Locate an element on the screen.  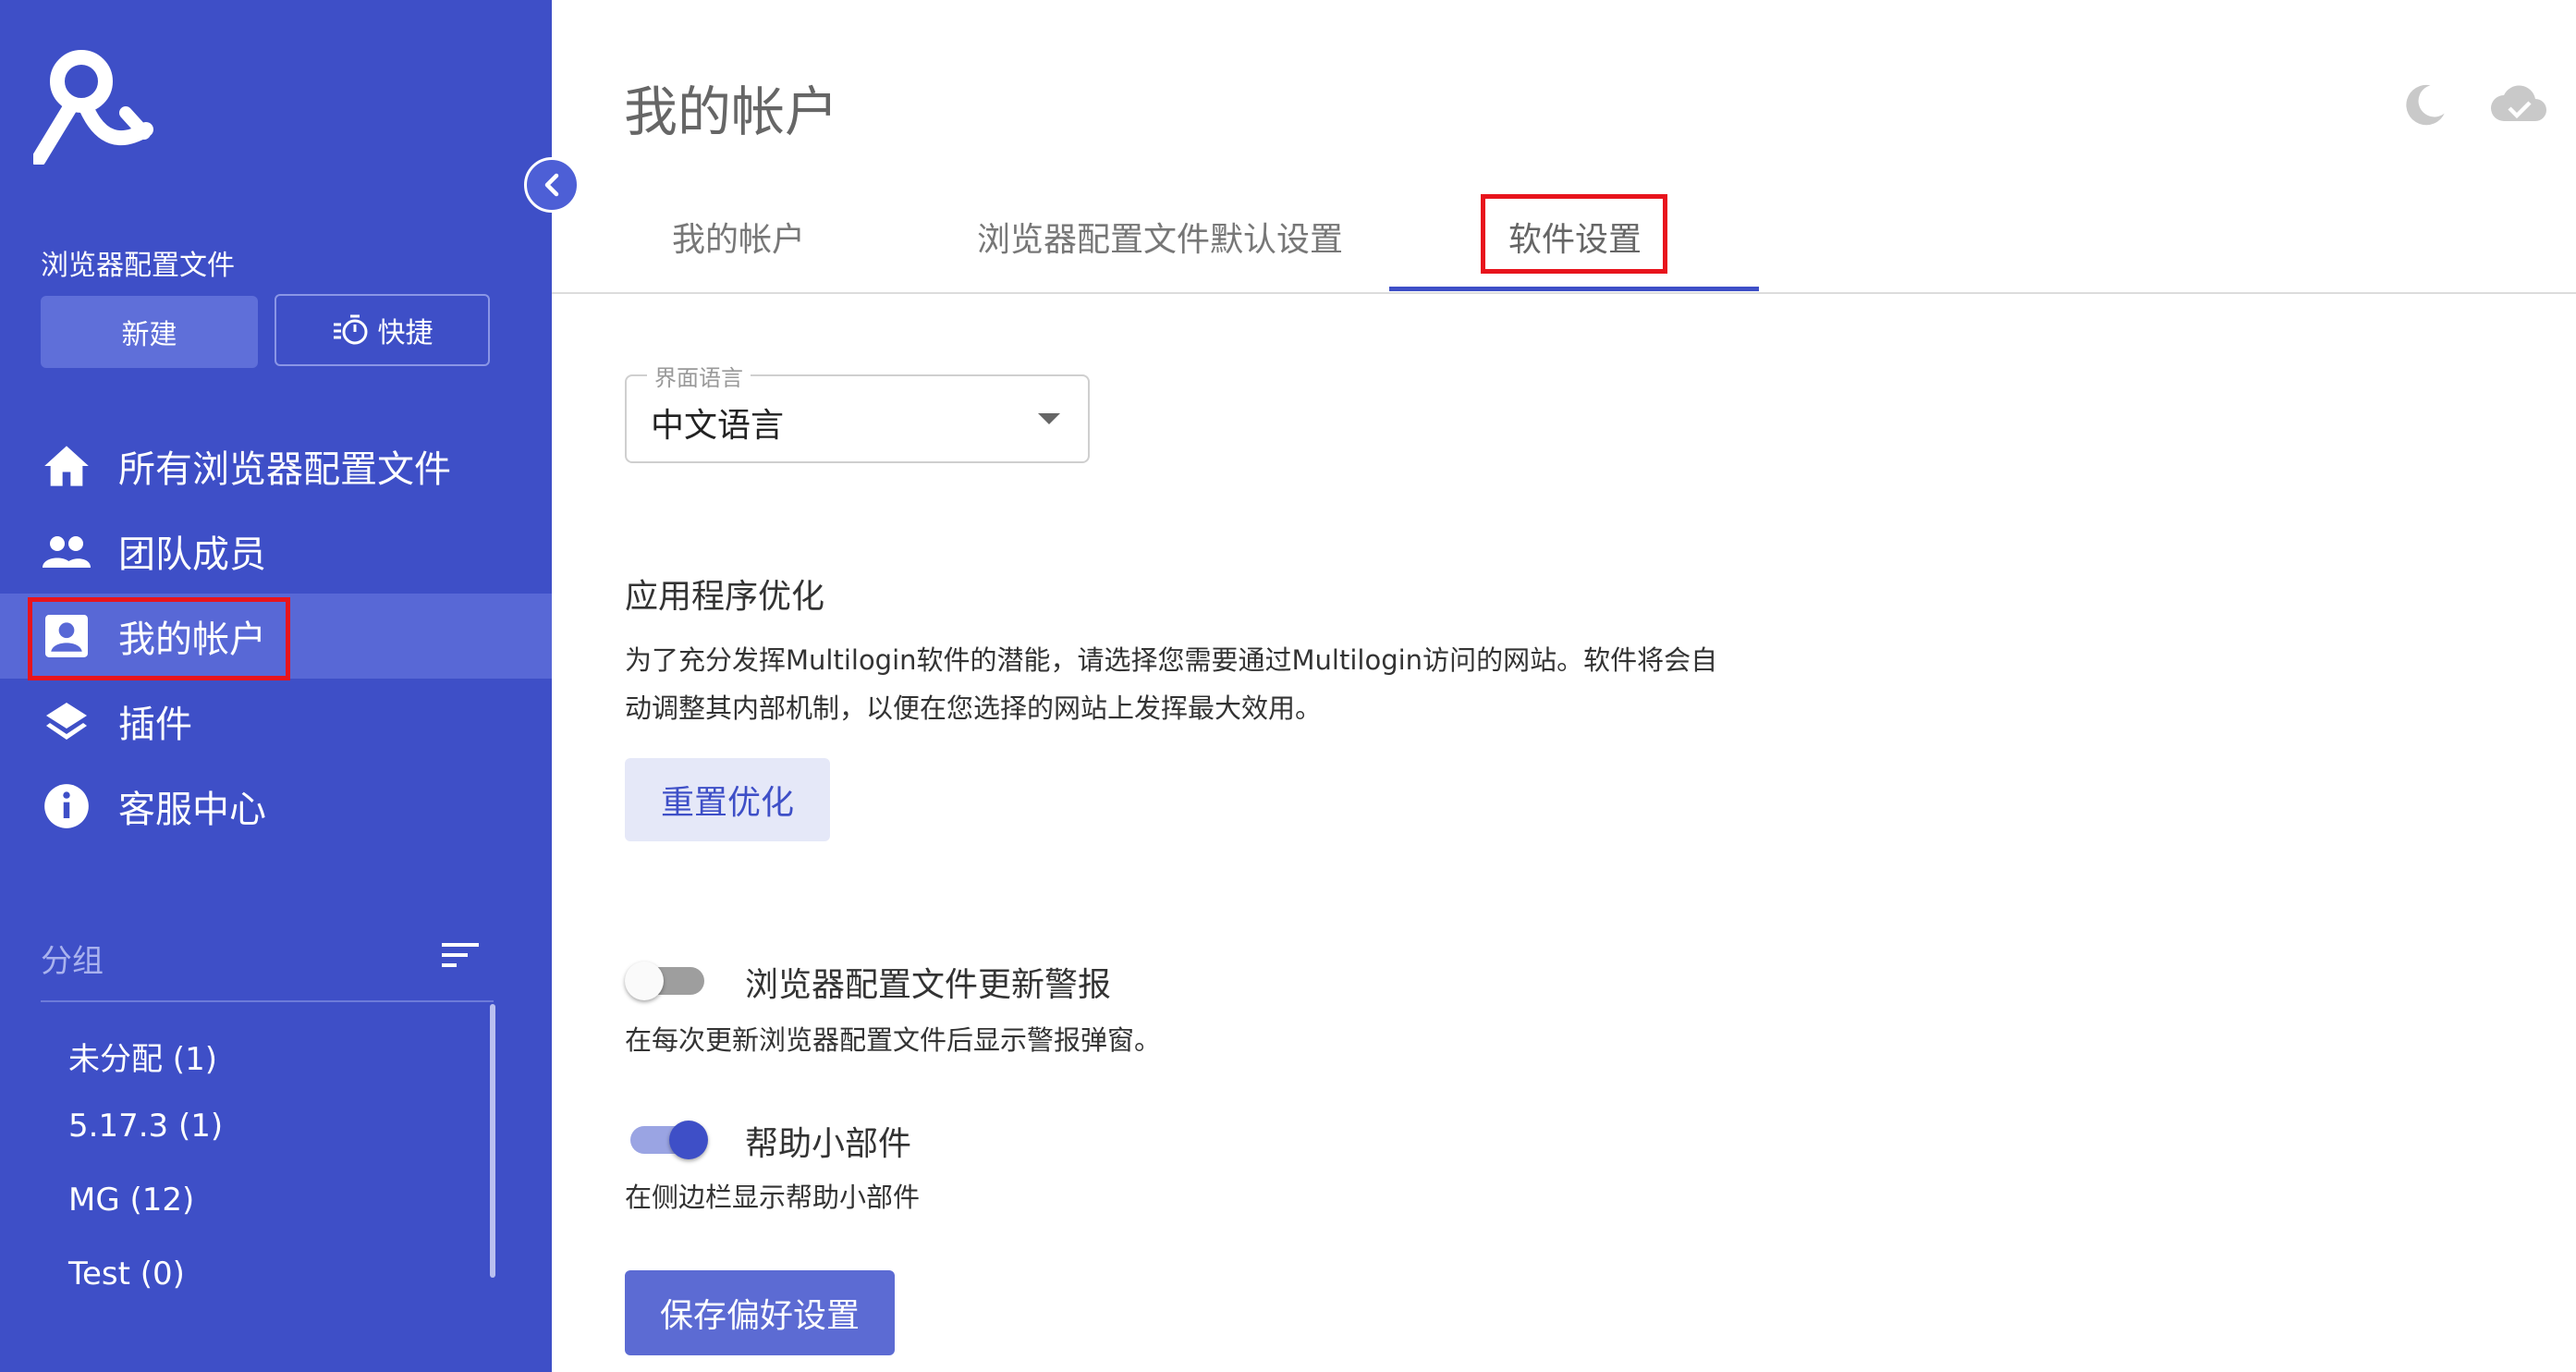
profile-update-alert-toggle is located at coordinates (667, 981).